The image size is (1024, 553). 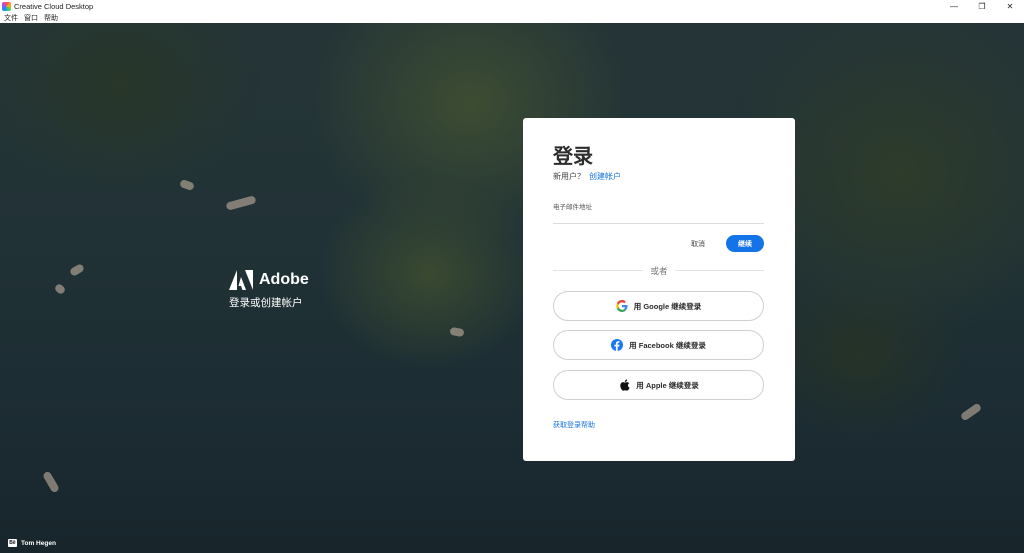 I want to click on menu-help: 帮助, so click(x=51, y=18).